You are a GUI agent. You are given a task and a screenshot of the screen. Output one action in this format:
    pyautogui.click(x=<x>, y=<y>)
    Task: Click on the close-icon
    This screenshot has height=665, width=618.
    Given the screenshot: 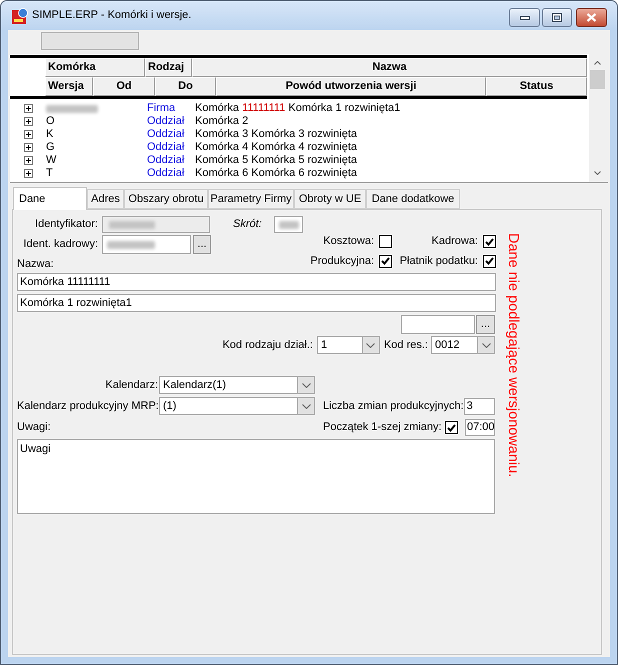 What is the action you would take?
    pyautogui.click(x=591, y=17)
    